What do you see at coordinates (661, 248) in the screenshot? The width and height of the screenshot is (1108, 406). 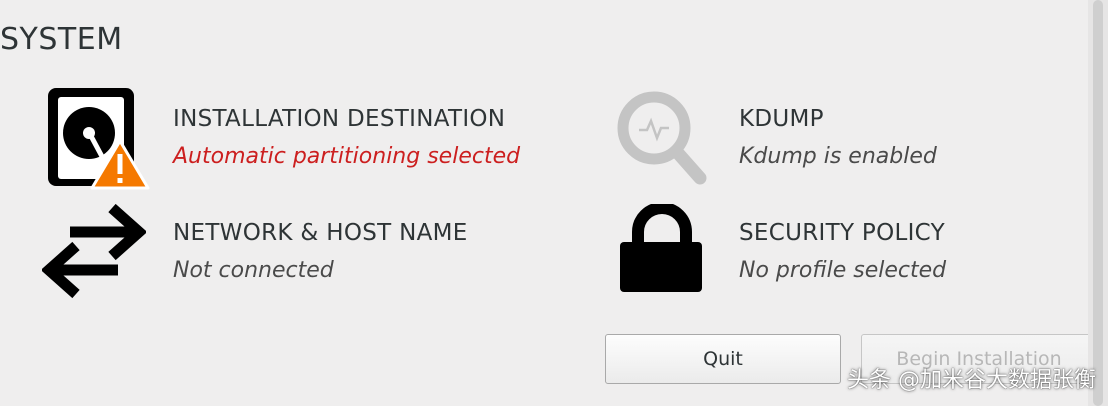 I see `lock-icon` at bounding box center [661, 248].